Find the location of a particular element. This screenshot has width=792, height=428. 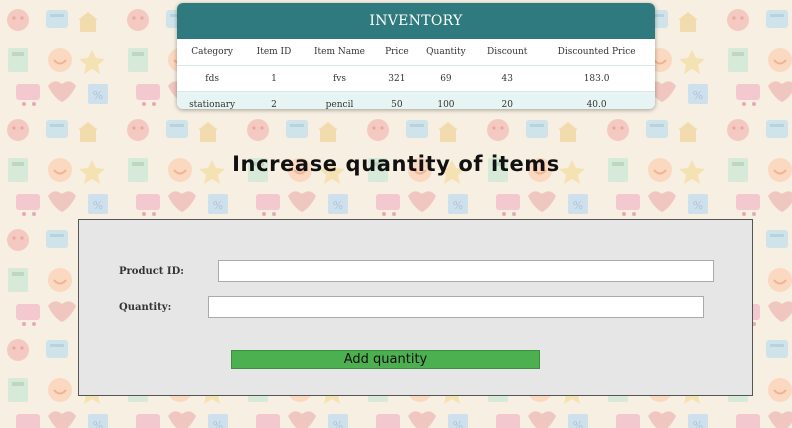

table-row: stationary 2 pencil 50 100 20 40.0 is located at coordinates (416, 100).